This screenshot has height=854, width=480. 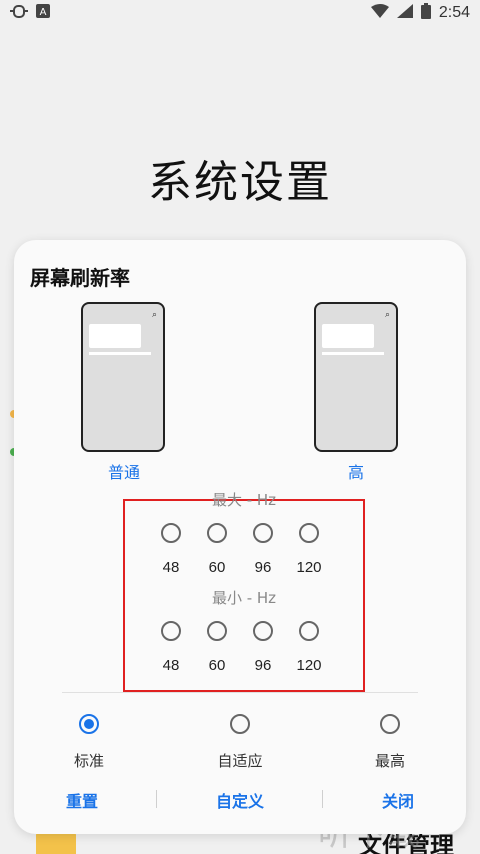 I want to click on status-right: 2:54, so click(x=420, y=13).